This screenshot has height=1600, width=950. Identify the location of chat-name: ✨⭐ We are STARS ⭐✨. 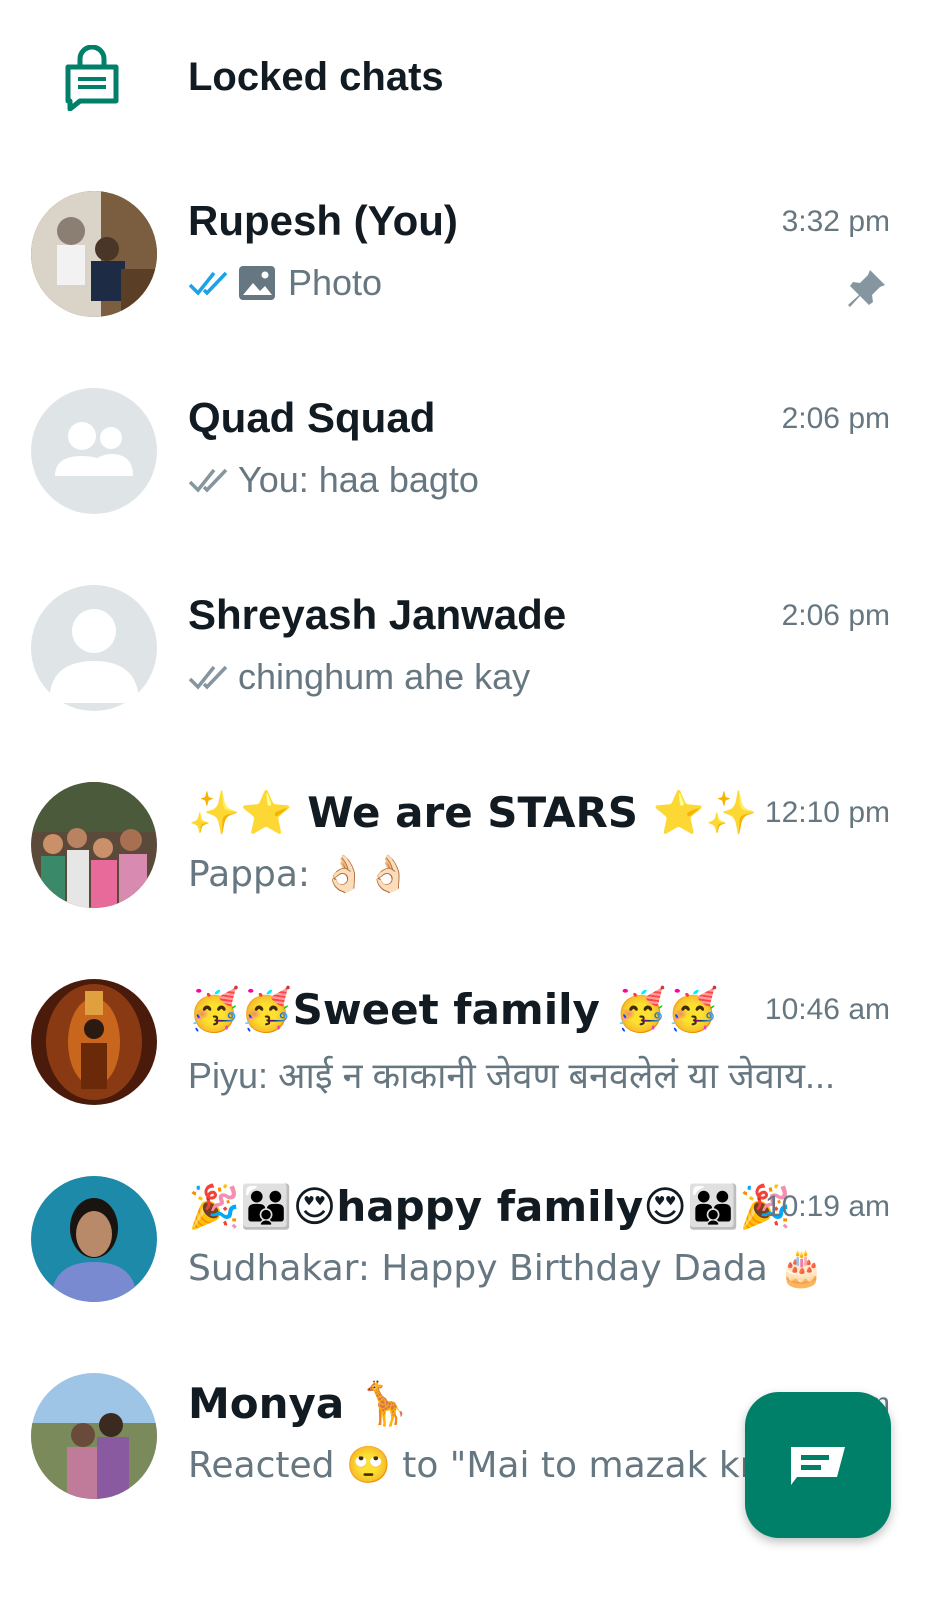
(473, 812).